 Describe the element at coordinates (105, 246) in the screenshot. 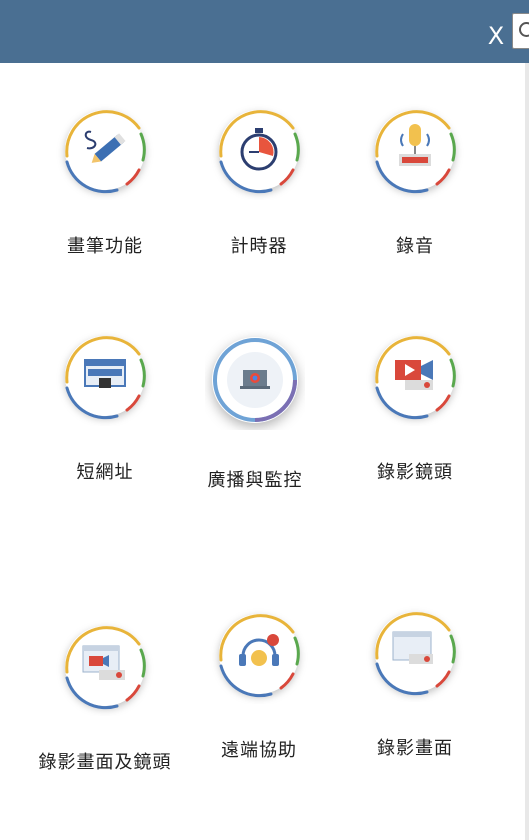

I see `tool-label: 畫筆功能` at that location.